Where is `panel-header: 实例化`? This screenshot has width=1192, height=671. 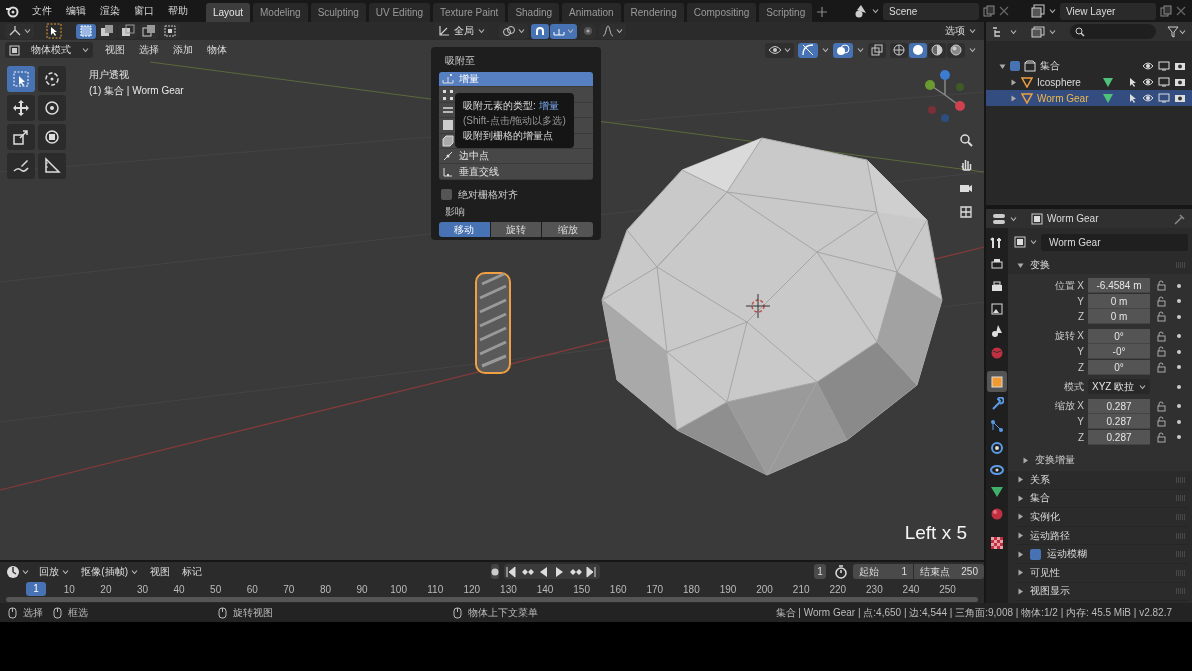 panel-header: 实例化 is located at coordinates (1101, 517).